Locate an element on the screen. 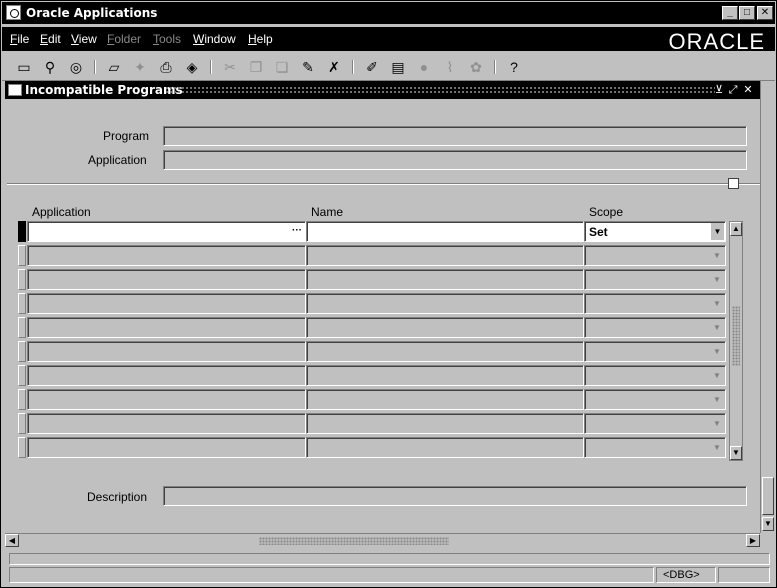 The width and height of the screenshot is (777, 588). attachments-icon: ⌇ is located at coordinates (450, 67).